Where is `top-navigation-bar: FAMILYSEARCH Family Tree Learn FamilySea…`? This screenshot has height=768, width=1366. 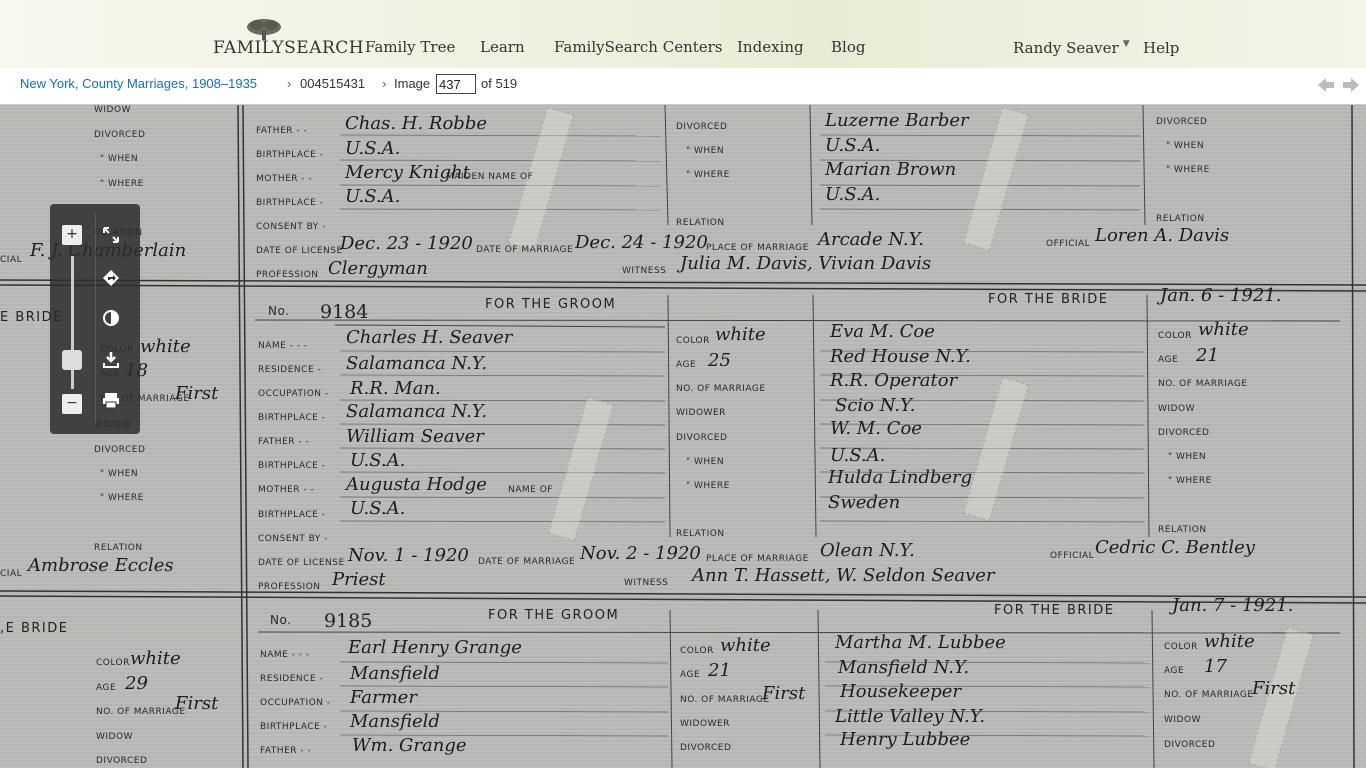
top-navigation-bar: FAMILYSEARCH Family Tree Learn FamilySea… is located at coordinates (683, 34).